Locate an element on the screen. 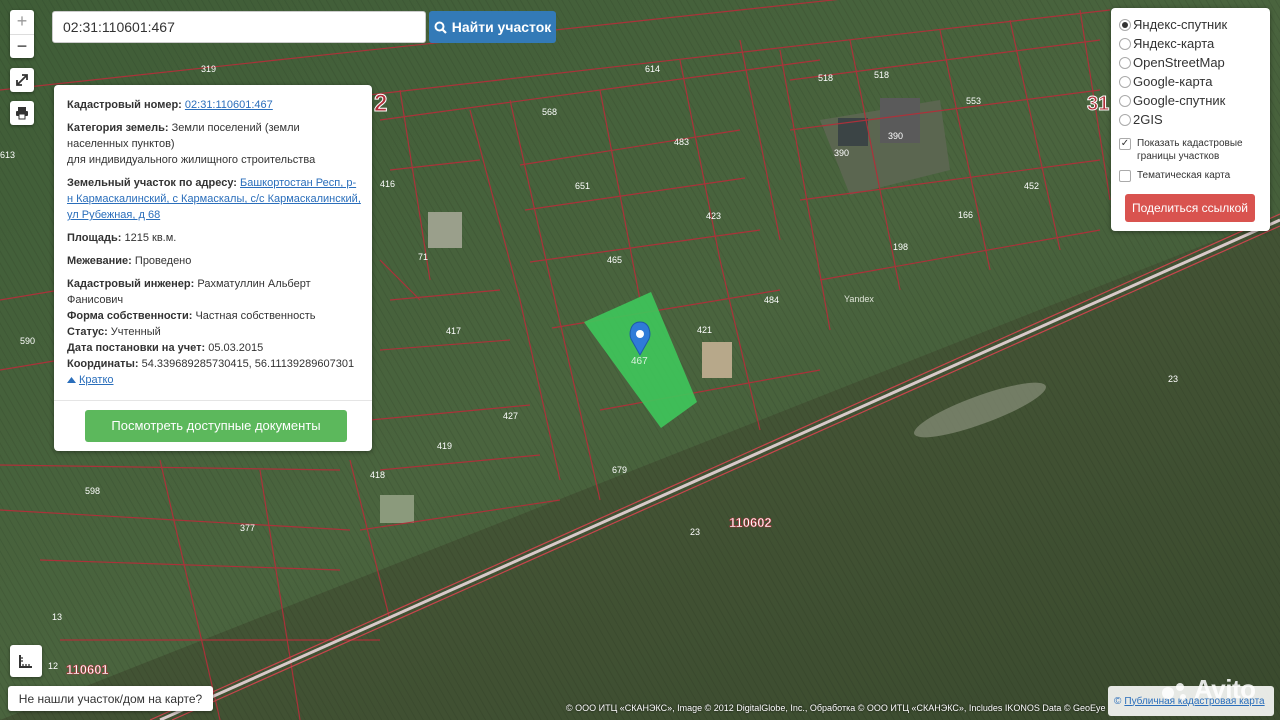 This screenshot has width=1280, height=720. zoom-out-button: − is located at coordinates (22, 46).